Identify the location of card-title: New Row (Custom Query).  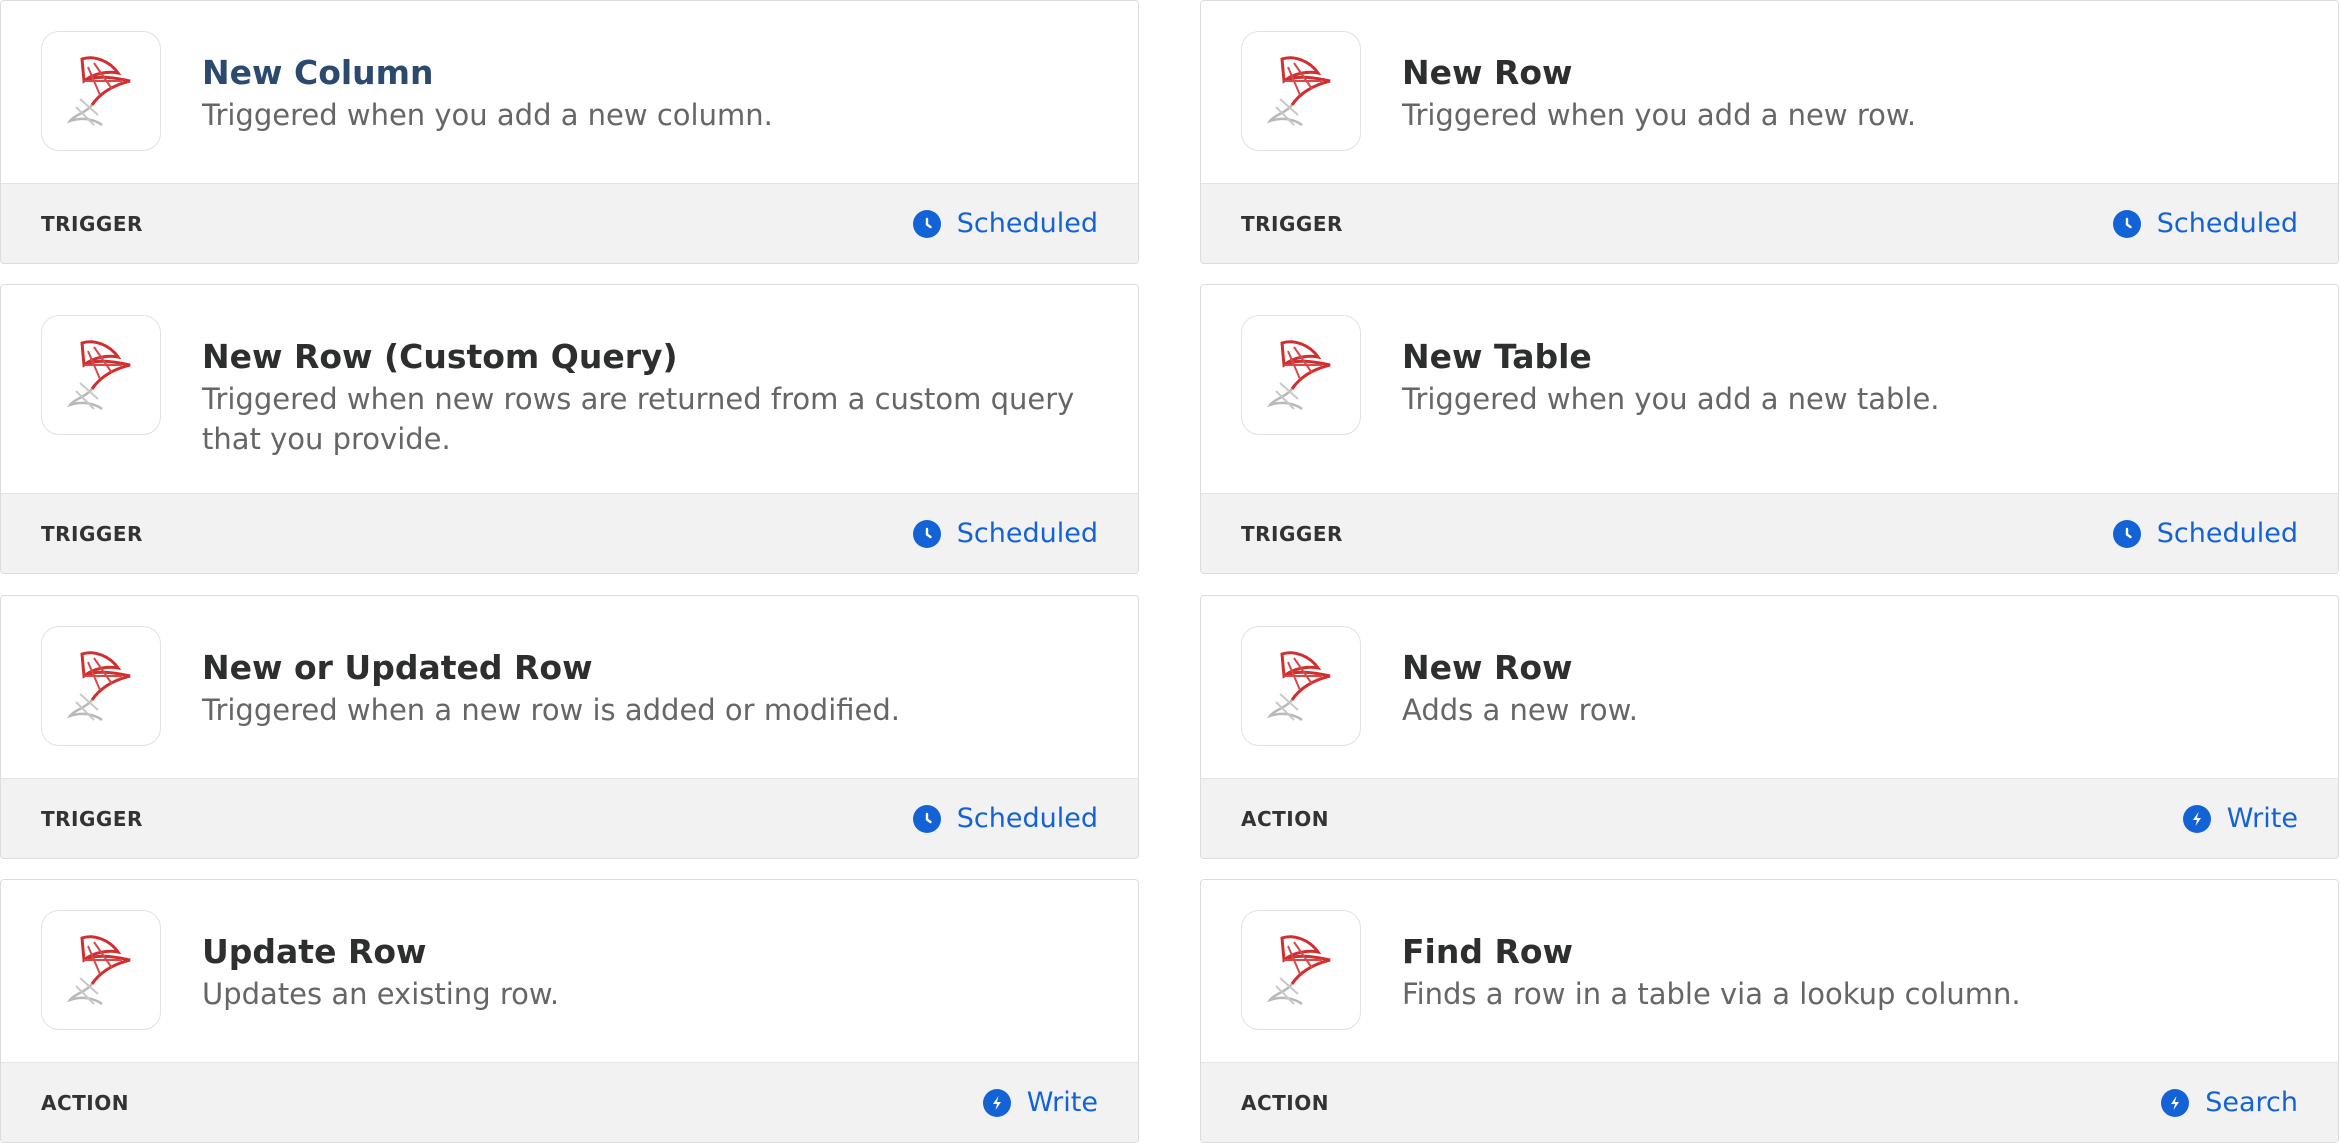
(440, 356).